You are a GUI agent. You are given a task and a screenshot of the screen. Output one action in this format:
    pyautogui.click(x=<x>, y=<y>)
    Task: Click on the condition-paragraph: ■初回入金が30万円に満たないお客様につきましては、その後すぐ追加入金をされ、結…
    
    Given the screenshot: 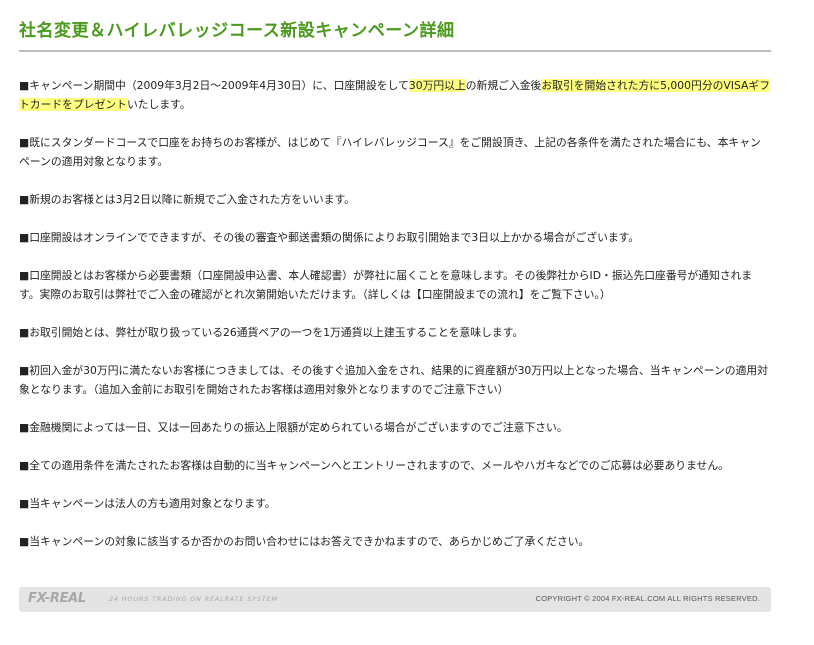 What is the action you would take?
    pyautogui.click(x=395, y=380)
    